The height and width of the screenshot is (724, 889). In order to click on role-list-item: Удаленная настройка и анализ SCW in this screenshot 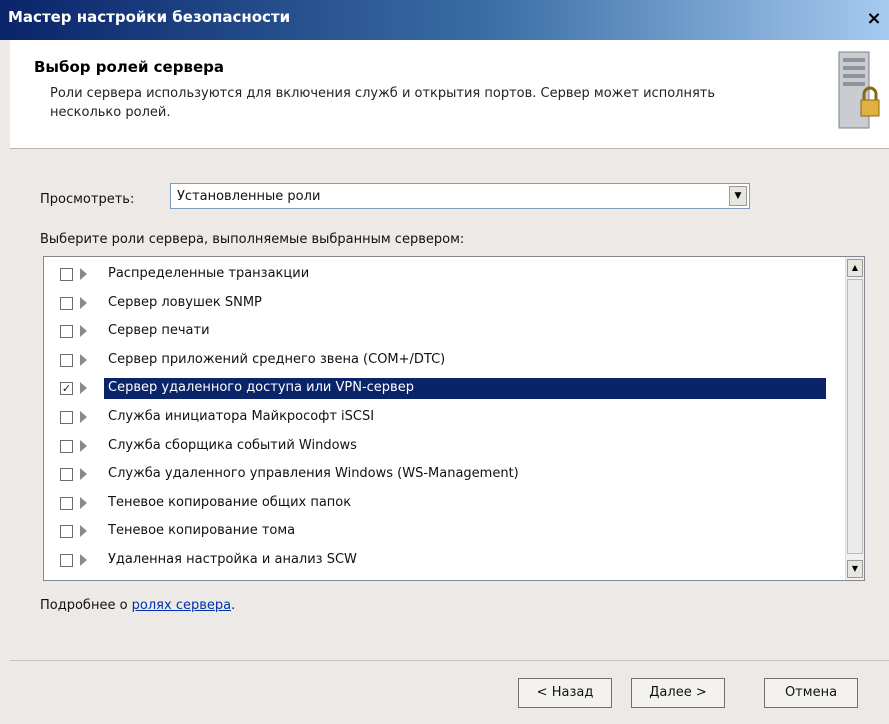, I will do `click(439, 561)`.